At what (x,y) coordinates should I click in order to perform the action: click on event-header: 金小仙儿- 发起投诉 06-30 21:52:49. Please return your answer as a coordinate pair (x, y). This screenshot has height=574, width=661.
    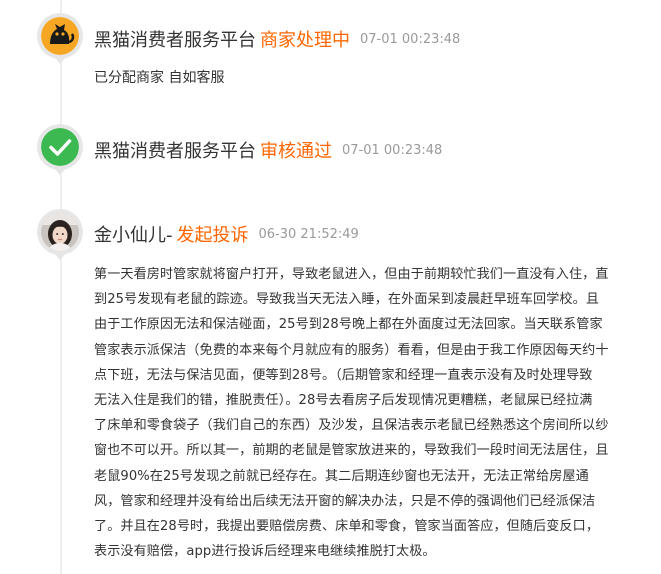
    Looking at the image, I should click on (226, 234).